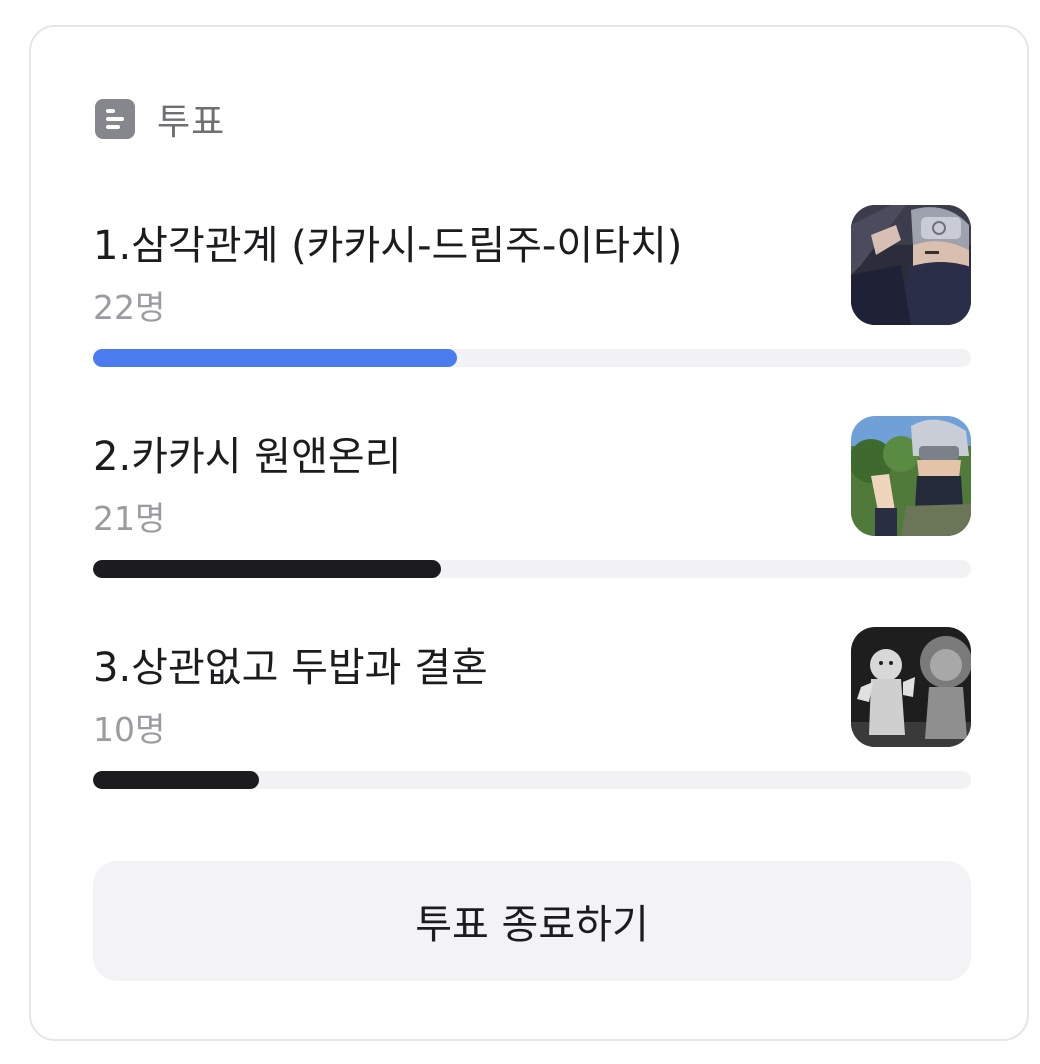  I want to click on option-label: 3.상관없고 두밥과 결혼, so click(290, 668).